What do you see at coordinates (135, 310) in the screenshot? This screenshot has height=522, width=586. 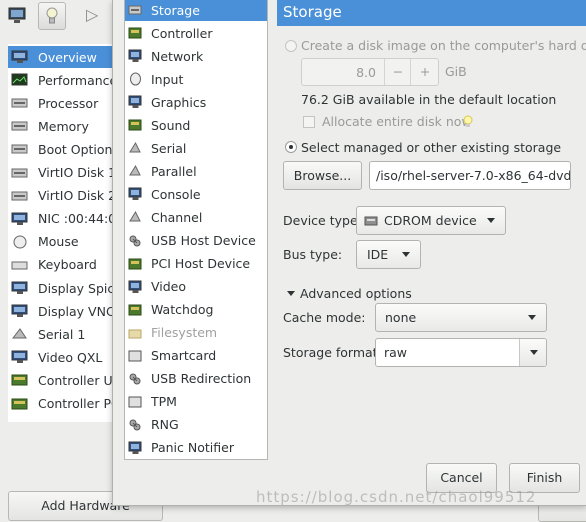 I see `watchdog-icon` at bounding box center [135, 310].